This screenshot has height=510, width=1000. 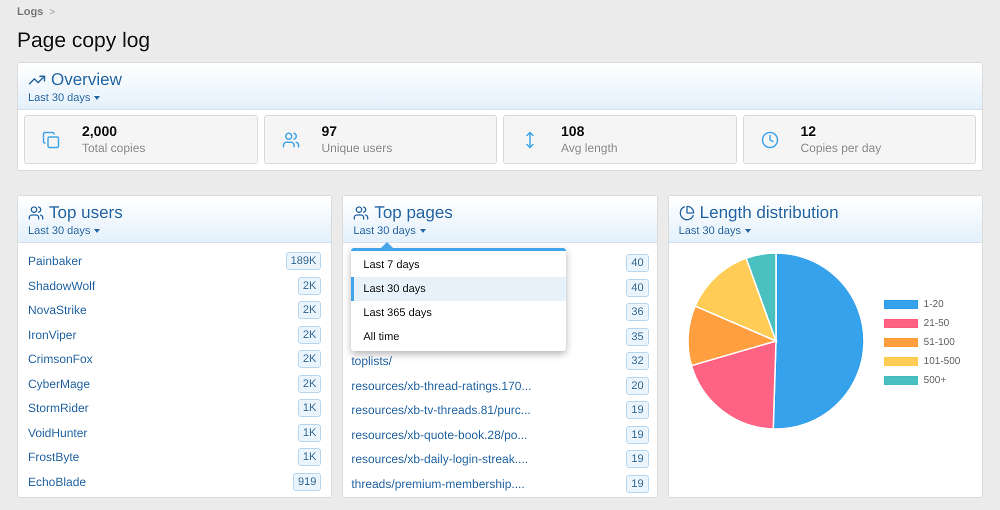 What do you see at coordinates (30, 12) in the screenshot?
I see `breadcrumb-link: Logs` at bounding box center [30, 12].